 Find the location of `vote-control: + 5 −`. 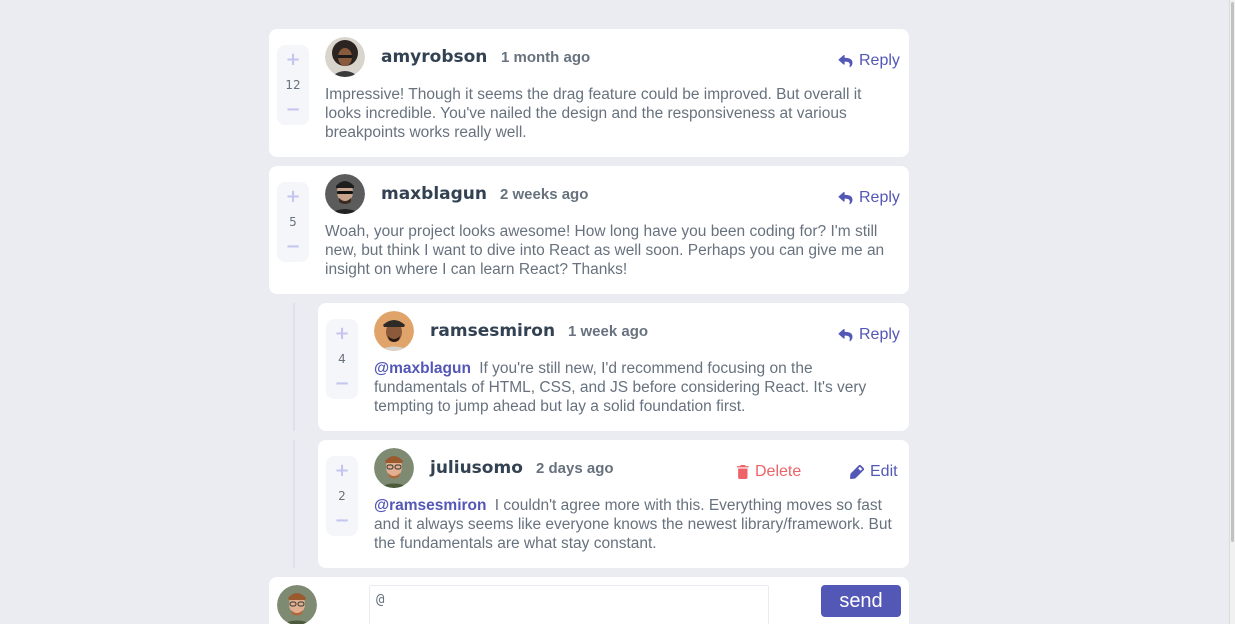

vote-control: + 5 − is located at coordinates (293, 222).